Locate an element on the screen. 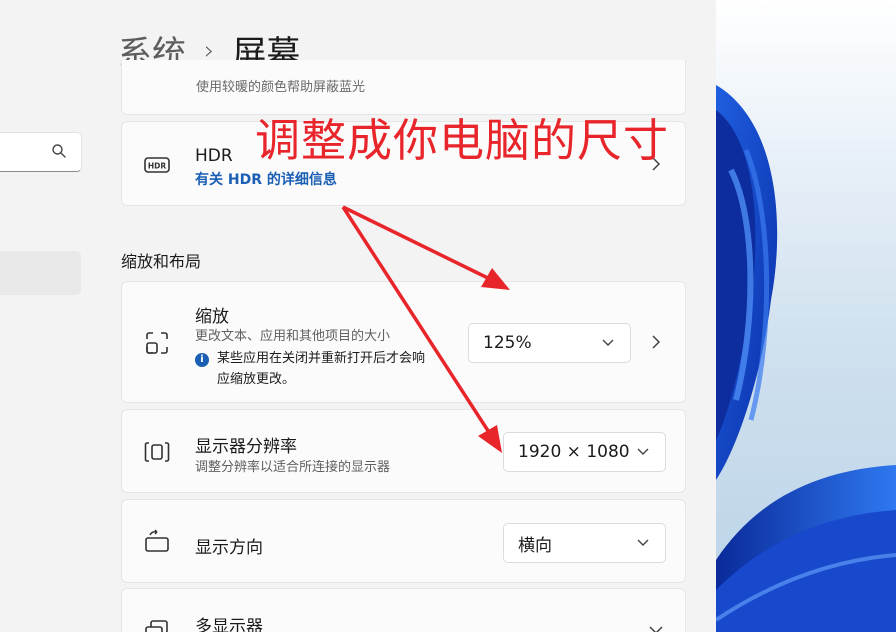 The image size is (896, 632). multi-display-card: 多显示器 is located at coordinates (403, 610).